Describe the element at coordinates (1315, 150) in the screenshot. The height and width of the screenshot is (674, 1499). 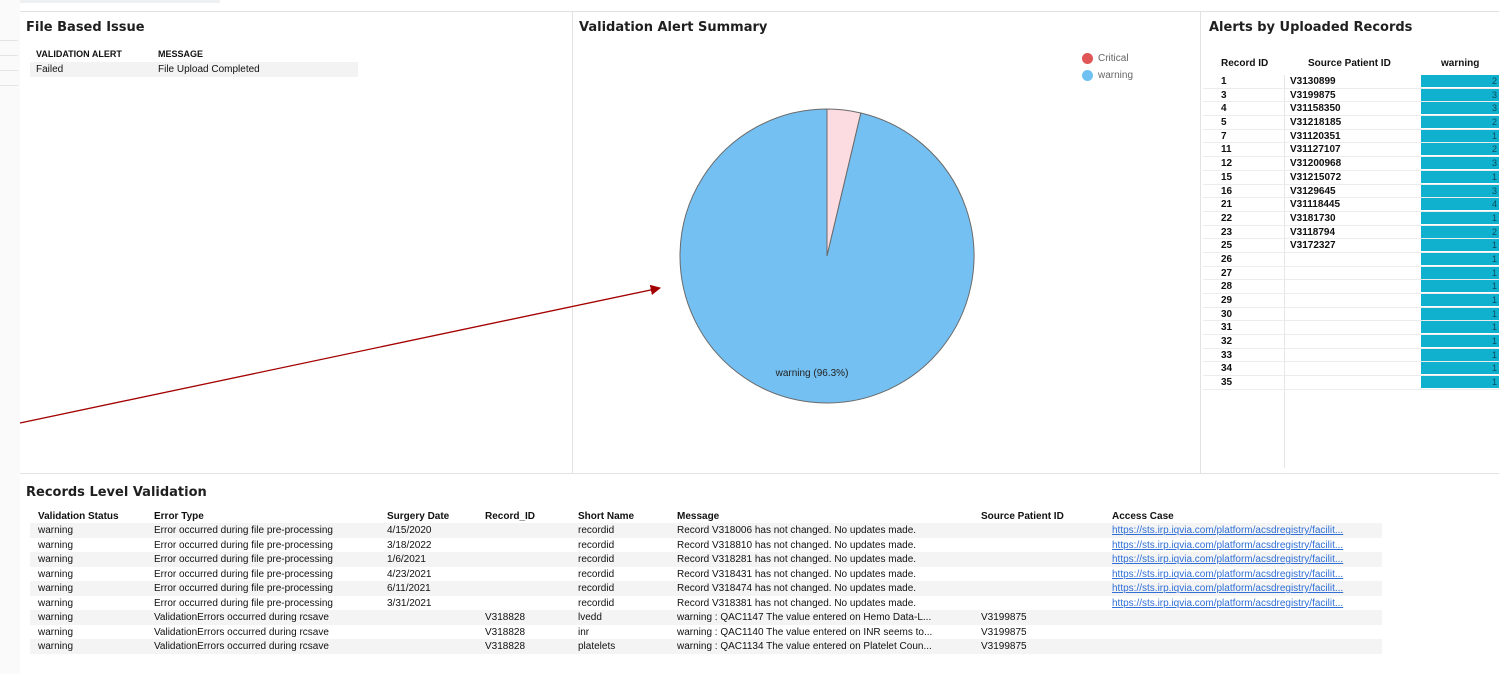
I see `source-patient-id-cell: V31127107` at that location.